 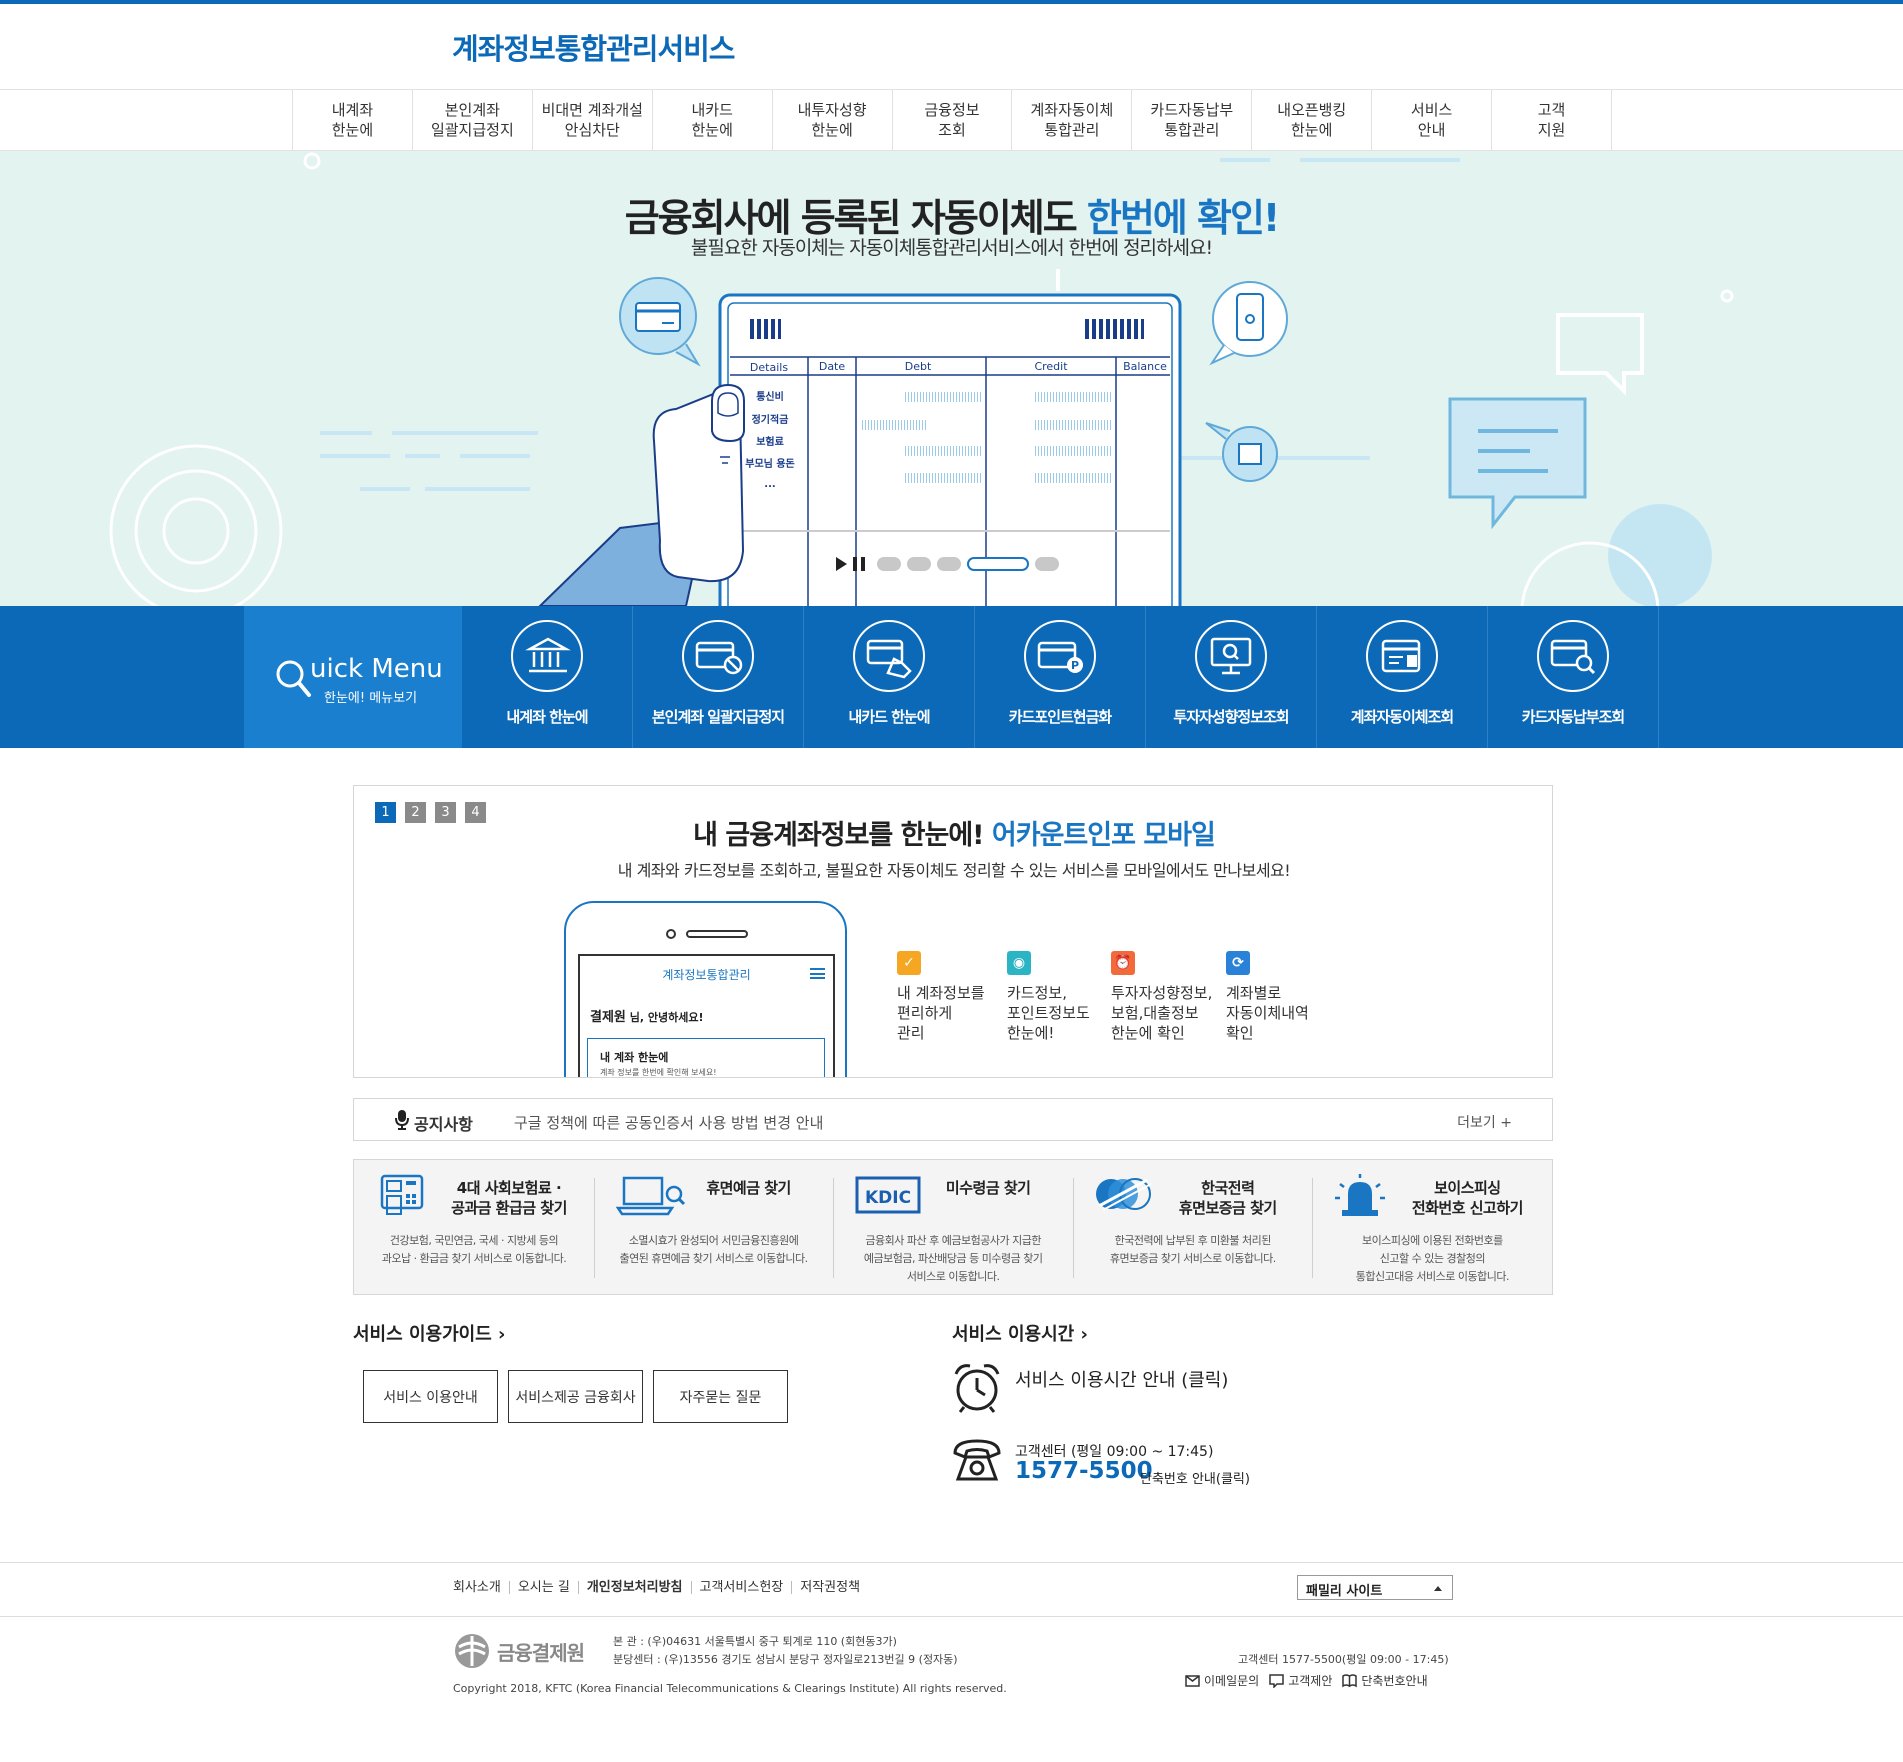 I want to click on feature-icon: ✓, so click(x=909, y=963).